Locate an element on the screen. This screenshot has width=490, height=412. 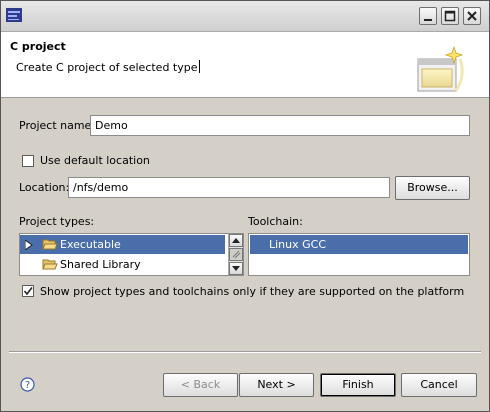
scroll-up-button is located at coordinates (236, 240).